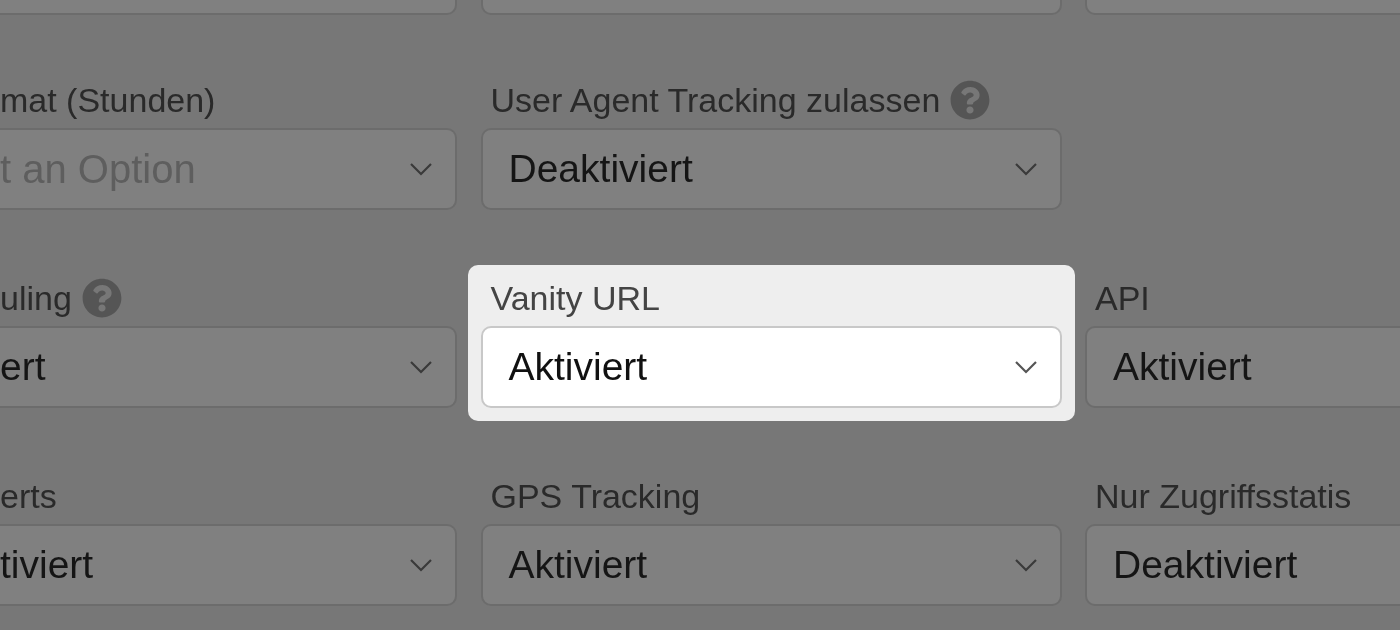 This screenshot has height=630, width=1400. Describe the element at coordinates (228, 367) in the screenshot. I see `select-field: ert` at that location.